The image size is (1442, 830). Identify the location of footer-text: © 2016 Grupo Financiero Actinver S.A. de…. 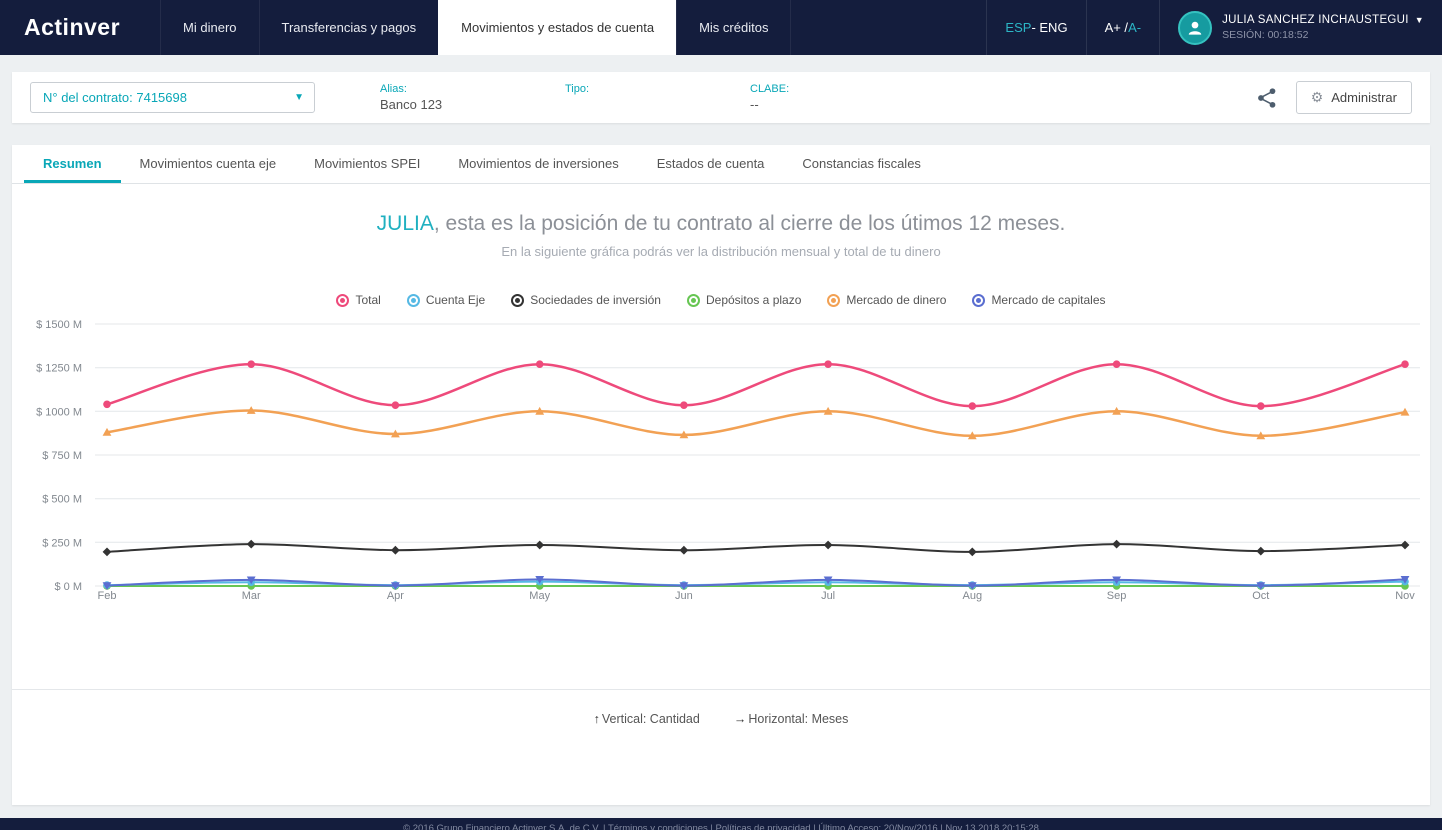
(721, 826).